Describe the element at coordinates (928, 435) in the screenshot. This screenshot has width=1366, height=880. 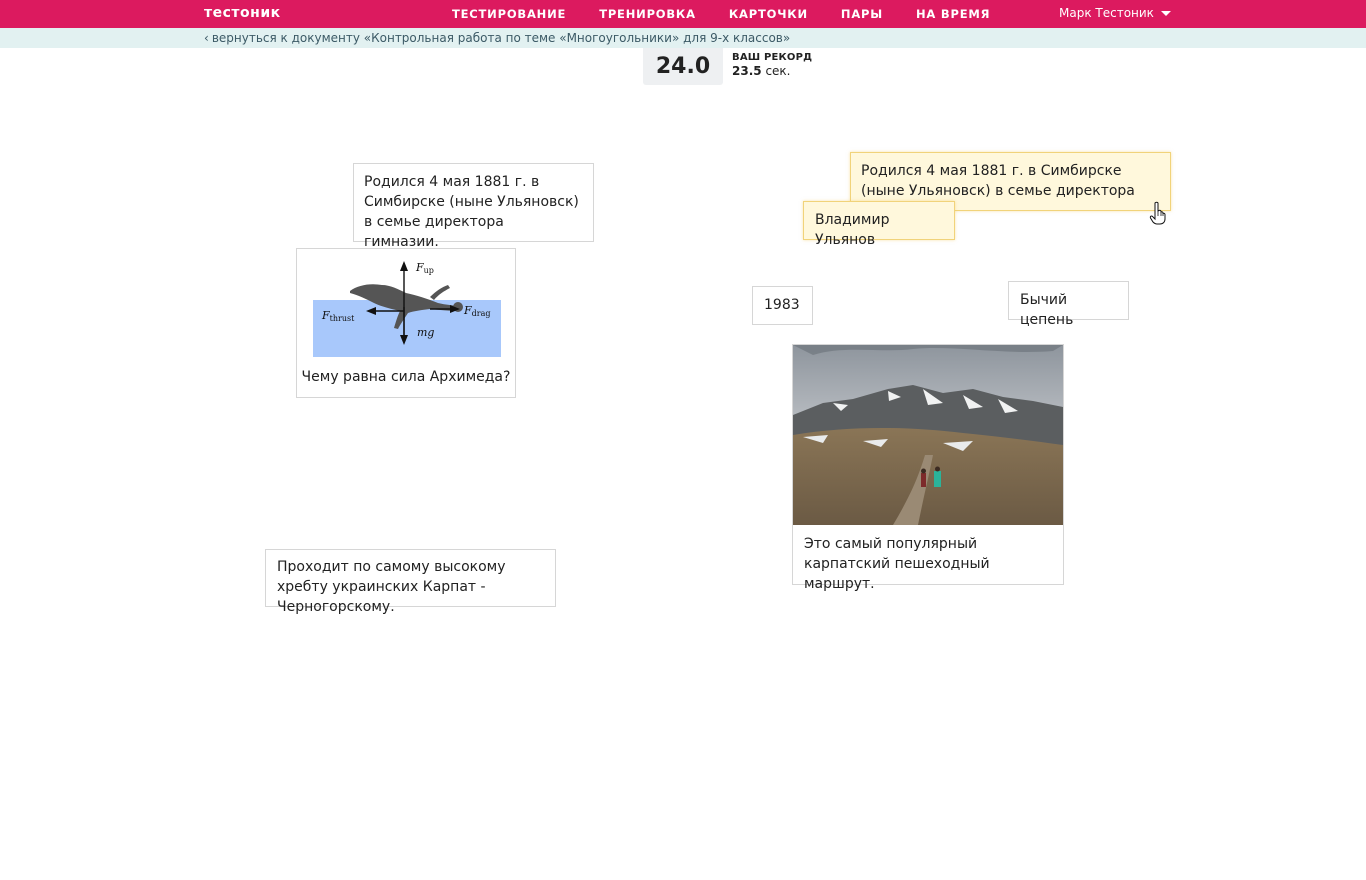
I see `mountain-photo` at that location.